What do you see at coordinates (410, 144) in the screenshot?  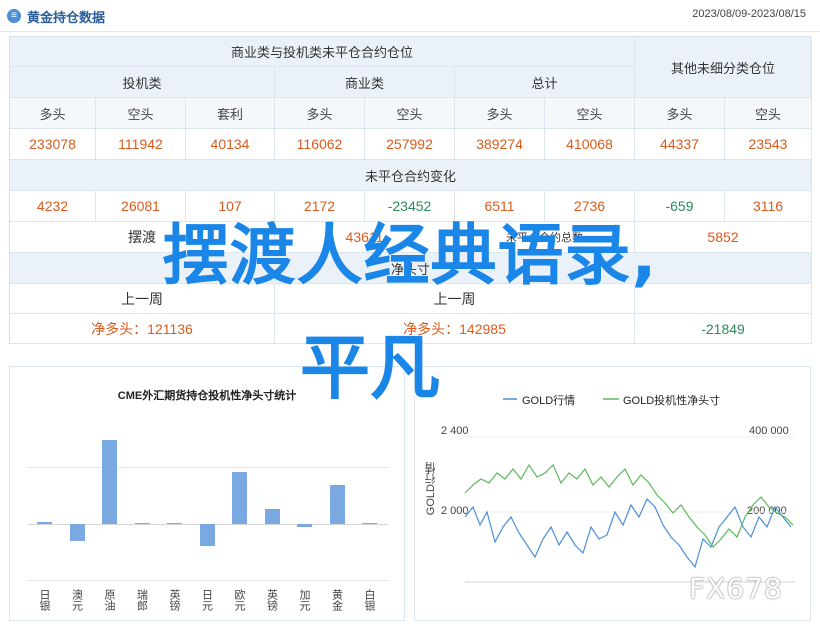 I see `table-cell: 257992` at bounding box center [410, 144].